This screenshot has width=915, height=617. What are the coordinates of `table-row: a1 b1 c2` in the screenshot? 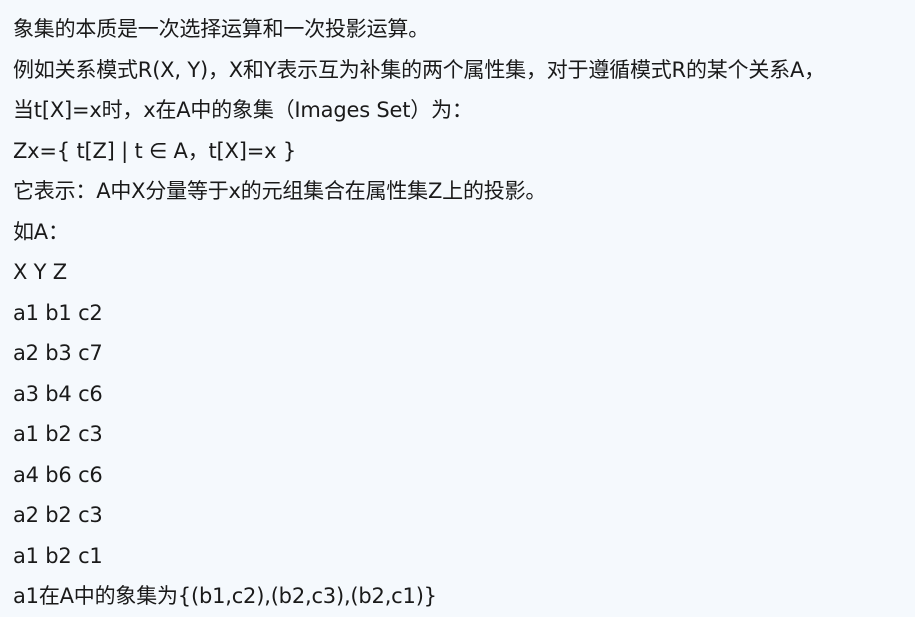 It's located at (58, 312).